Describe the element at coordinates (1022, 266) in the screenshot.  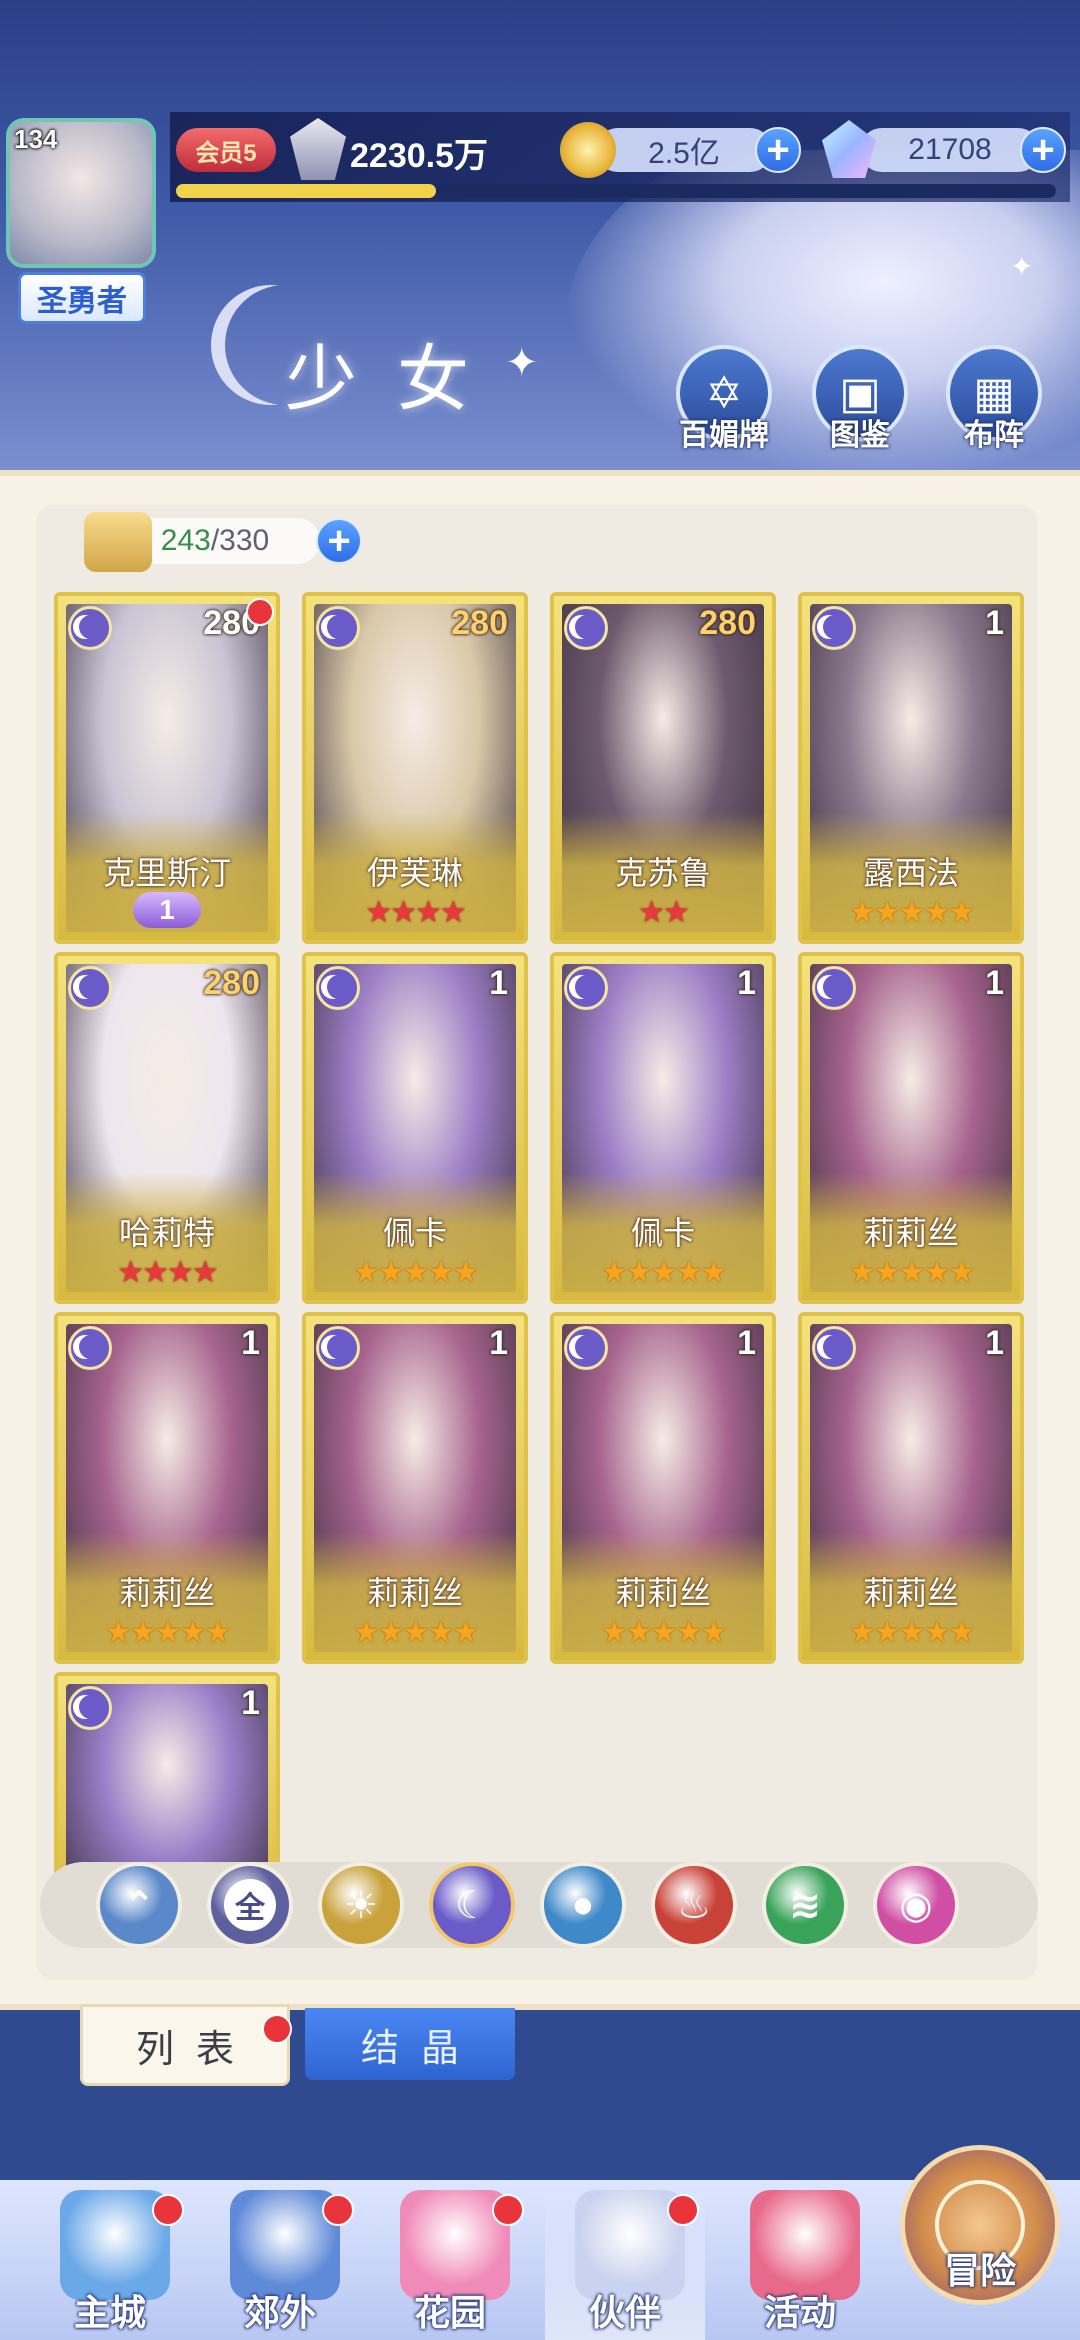
I see `sparkle-icon: ✦` at that location.